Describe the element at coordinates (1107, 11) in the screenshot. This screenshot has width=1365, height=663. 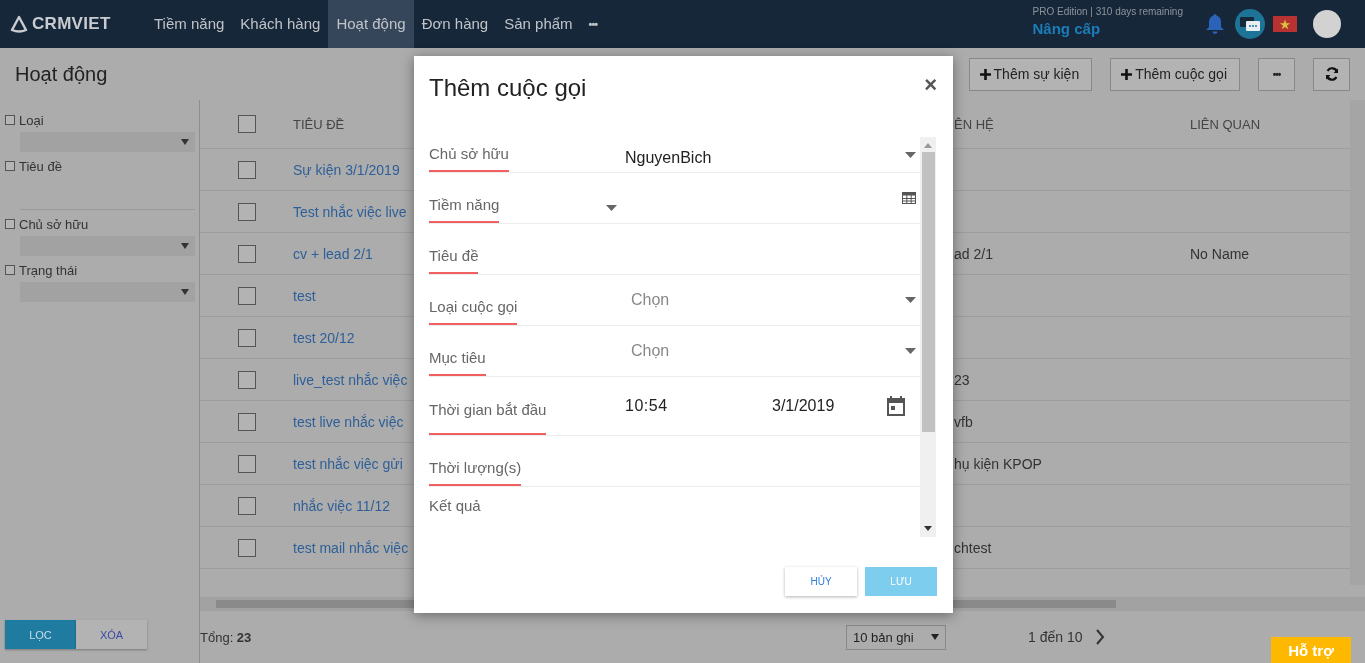
I see `edition-text: PRO Edition | 310 days remaining` at that location.